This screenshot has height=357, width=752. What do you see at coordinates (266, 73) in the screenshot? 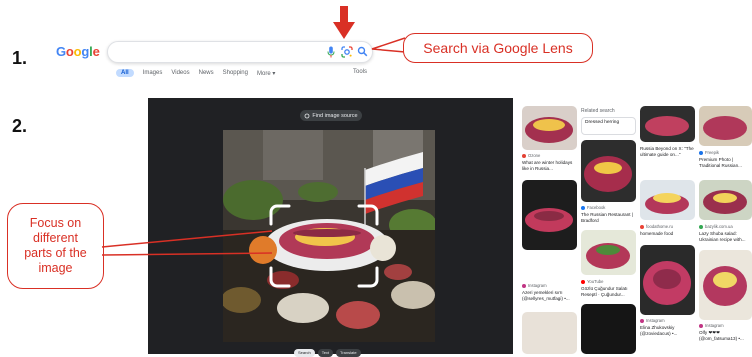
I see `tab-more: More ▾` at bounding box center [266, 73].